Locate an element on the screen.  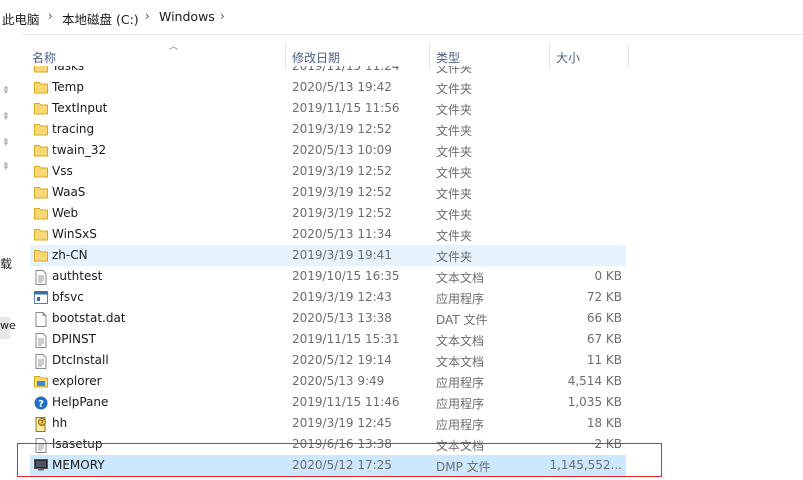
file-name: HelpPane is located at coordinates (80, 402).